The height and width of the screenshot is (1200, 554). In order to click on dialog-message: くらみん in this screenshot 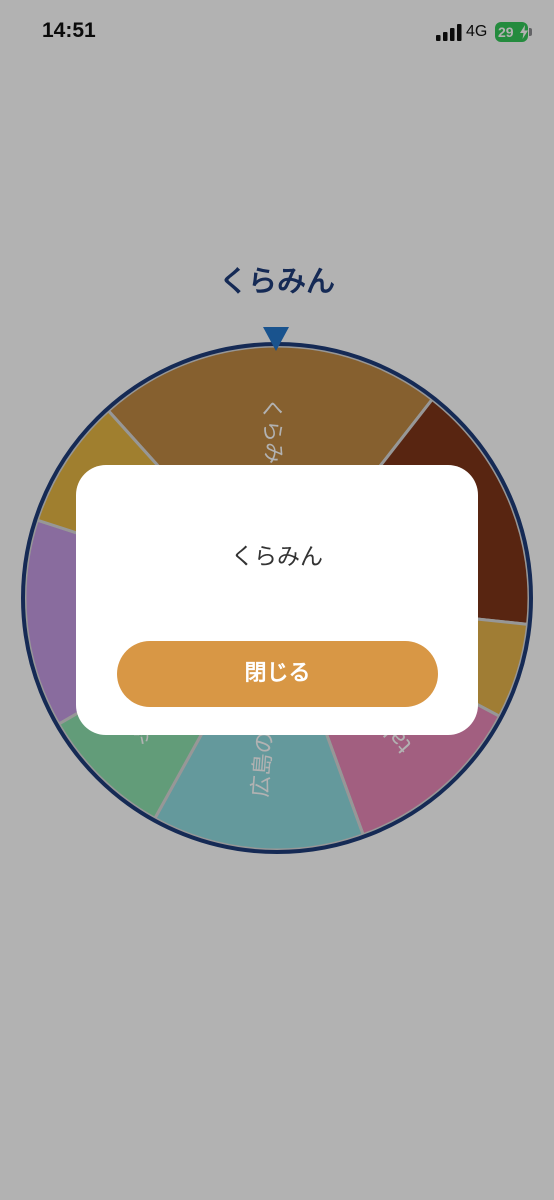, I will do `click(277, 557)`.